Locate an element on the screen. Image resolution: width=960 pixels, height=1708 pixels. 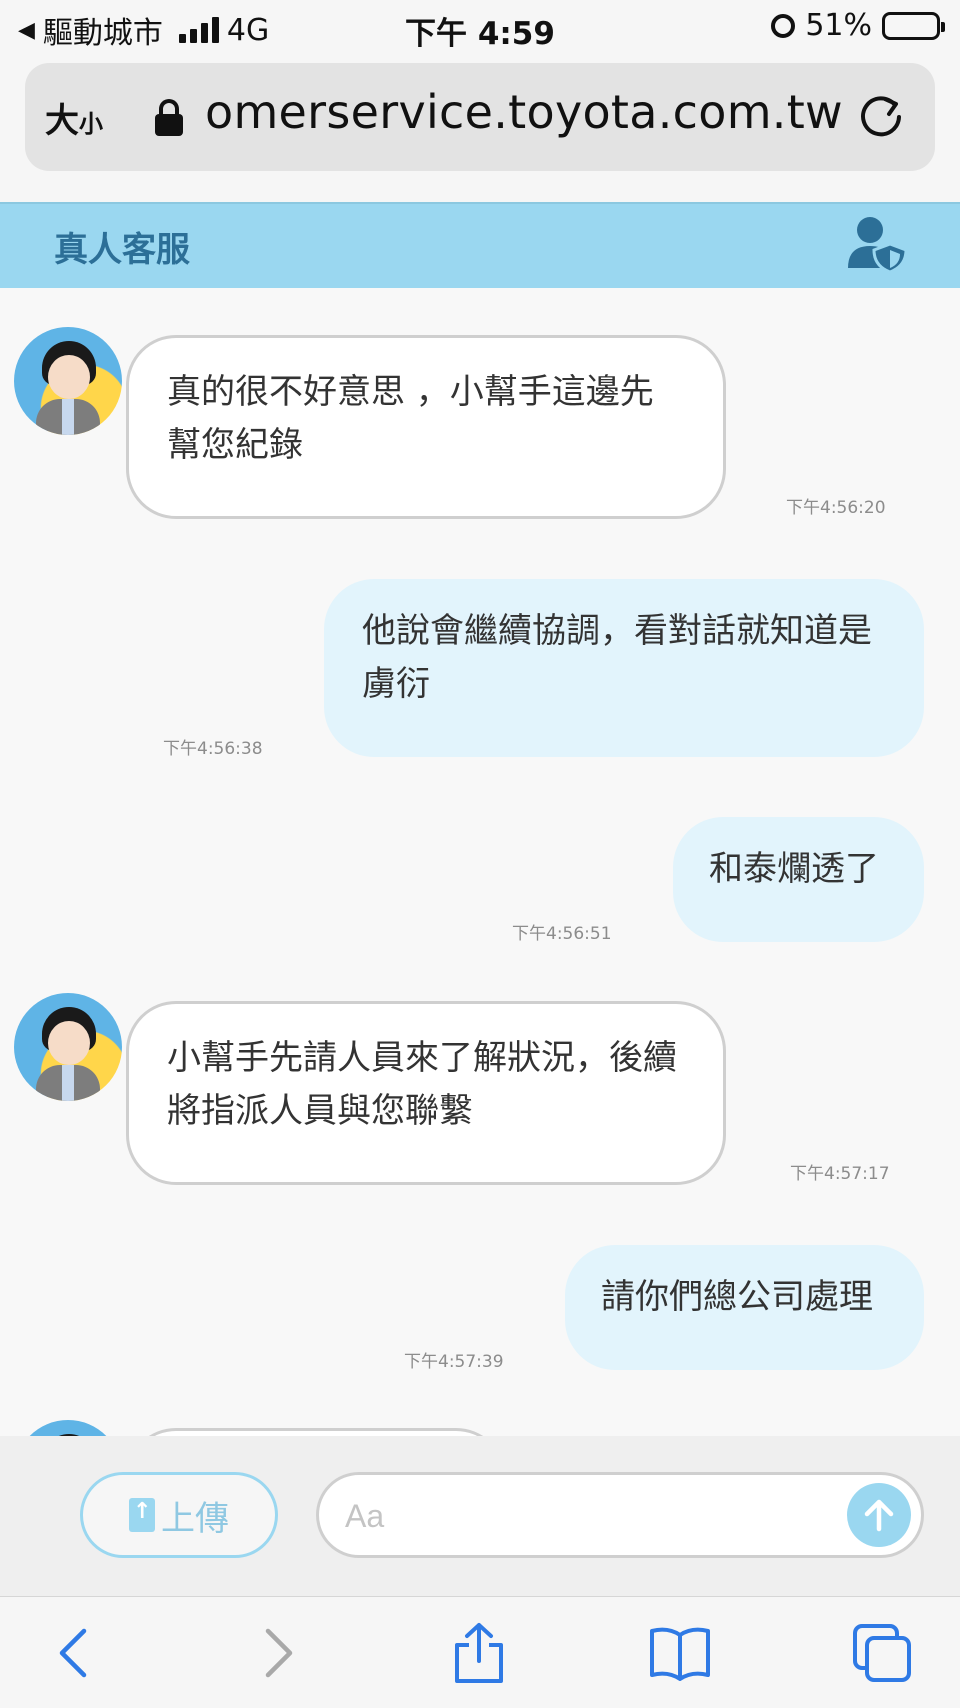
alarm-icon is located at coordinates (783, 25).